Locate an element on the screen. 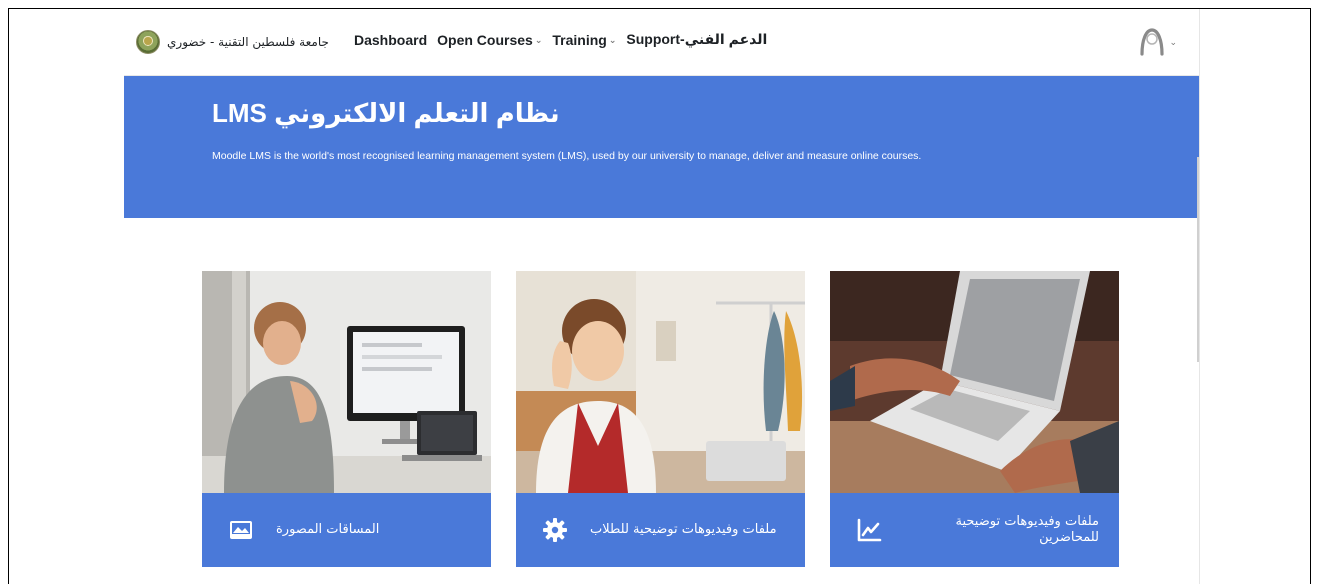 The width and height of the screenshot is (1320, 584). card-label: ملفات وفيديوهات توضيحية للطلاب is located at coordinates (683, 529).